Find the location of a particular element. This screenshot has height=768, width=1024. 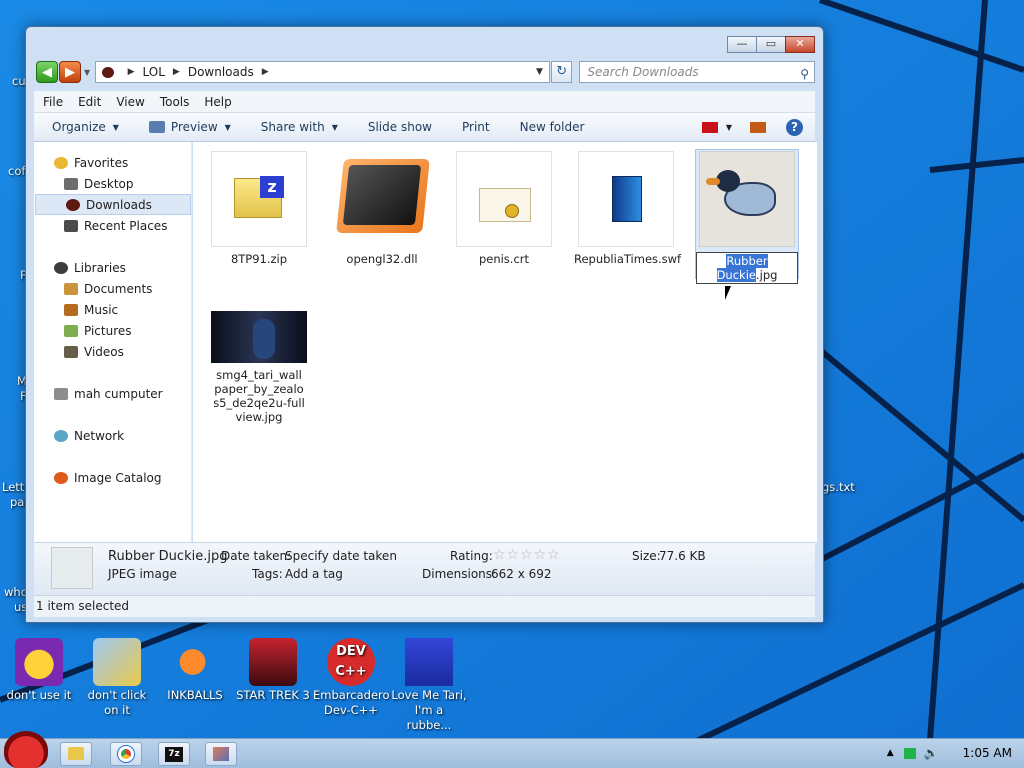

nav-recent: Recent Places is located at coordinates (112, 225).